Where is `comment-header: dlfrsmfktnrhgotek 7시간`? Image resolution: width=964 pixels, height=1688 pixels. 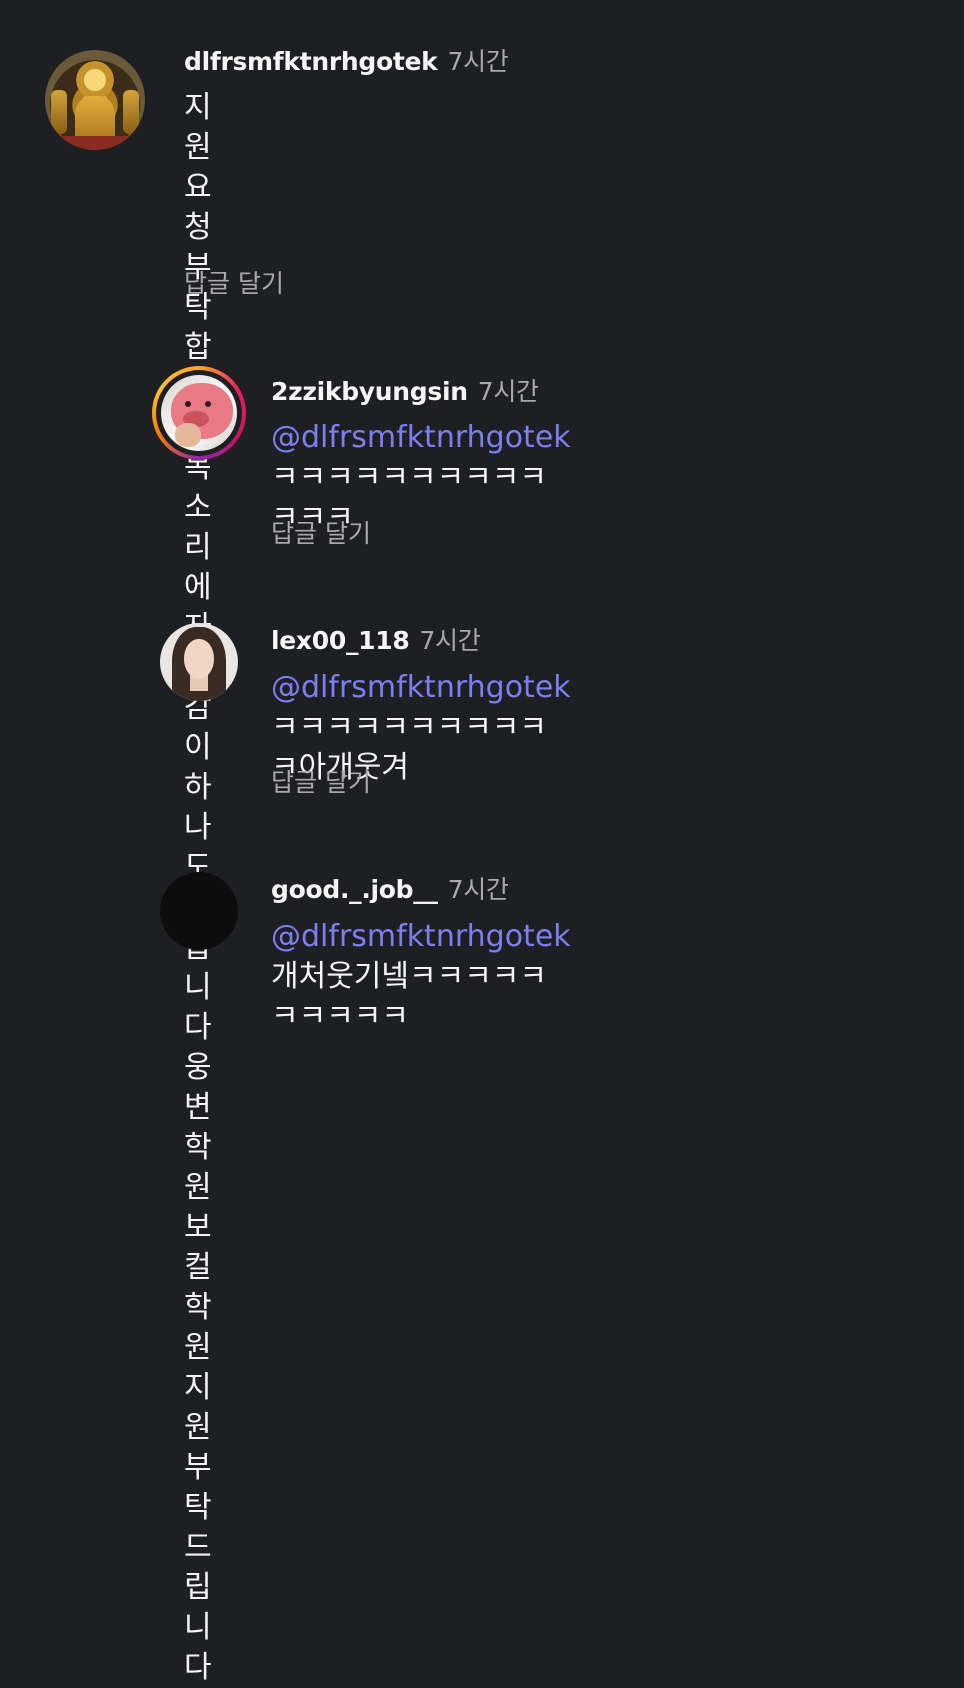
comment-header: dlfrsmfktnrhgotek 7시간 is located at coordinates (346, 60).